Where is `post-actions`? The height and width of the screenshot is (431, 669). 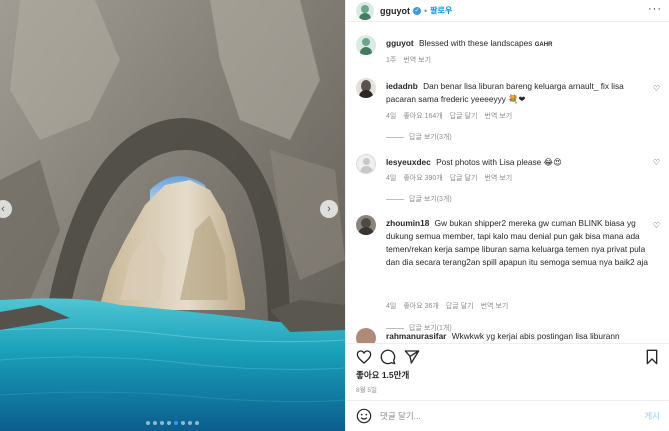 post-actions is located at coordinates (507, 355).